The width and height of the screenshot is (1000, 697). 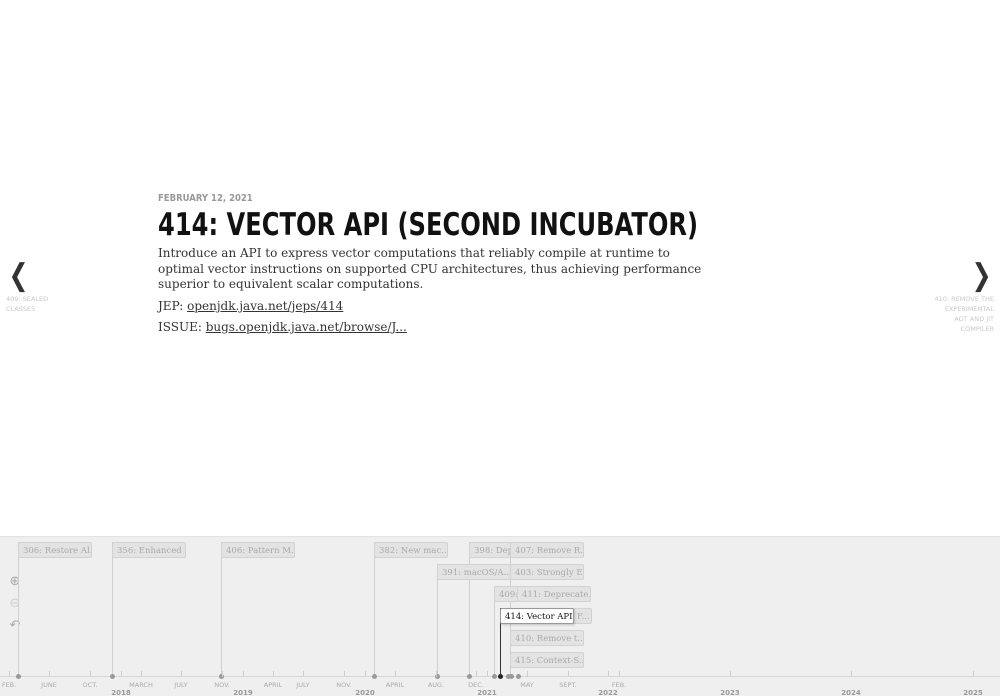 I want to click on month-label: AUG., so click(x=436, y=685).